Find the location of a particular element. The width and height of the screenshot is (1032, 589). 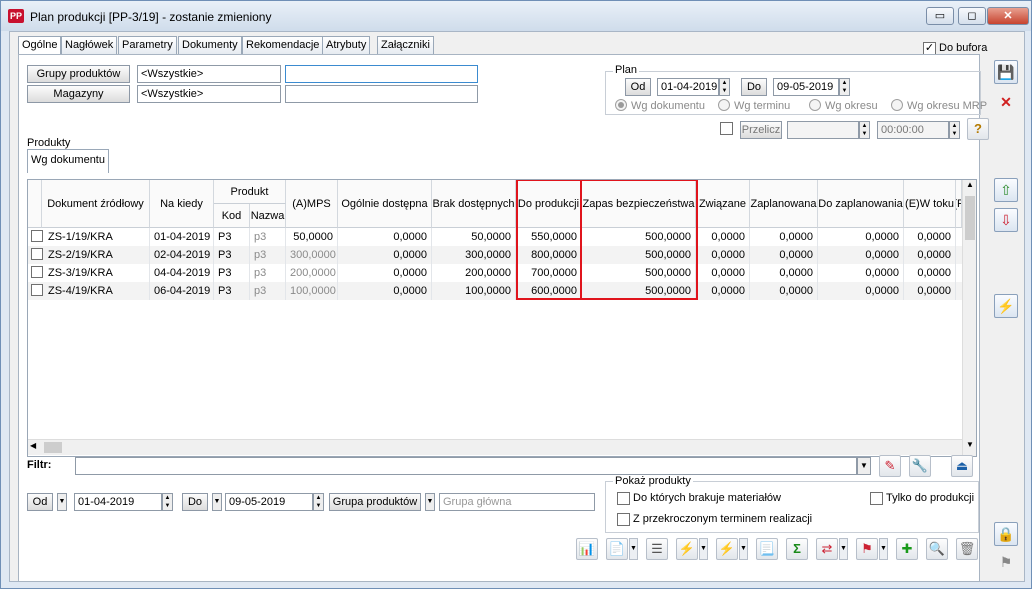

grid-header-kod: Kod is located at coordinates (232, 216).